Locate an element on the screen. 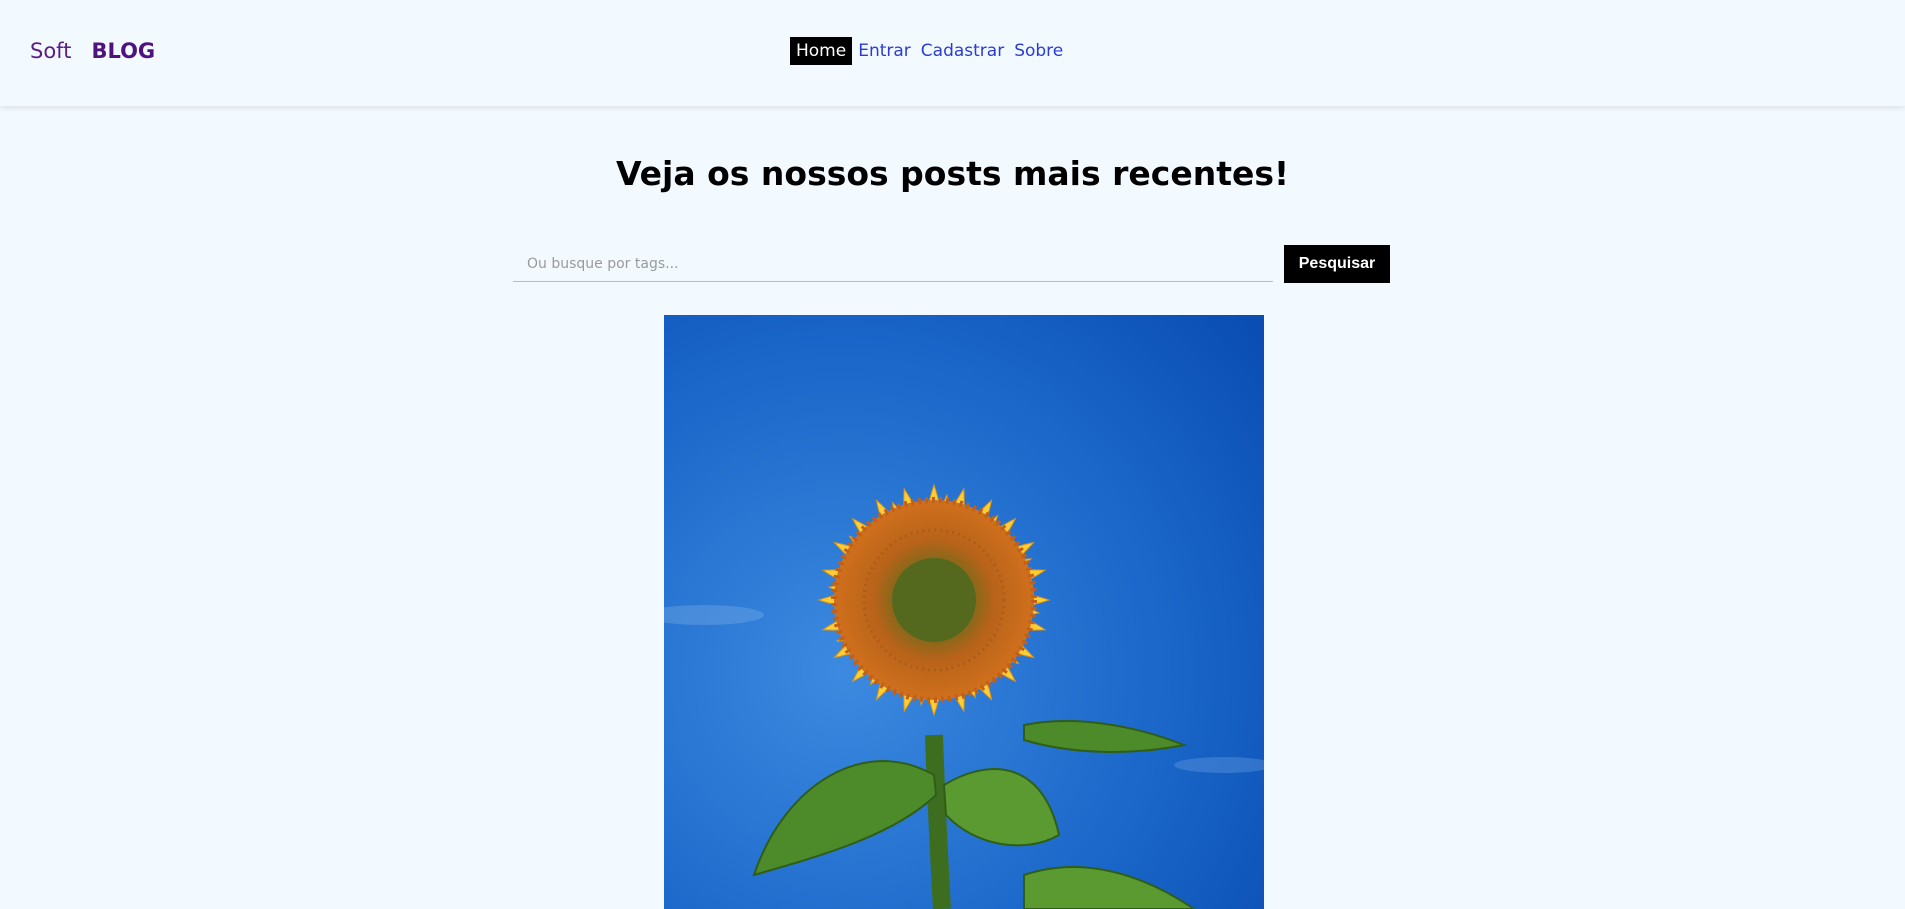 This screenshot has width=1905, height=909. page-title: Veja os nossos posts mais recentes! is located at coordinates (952, 173).